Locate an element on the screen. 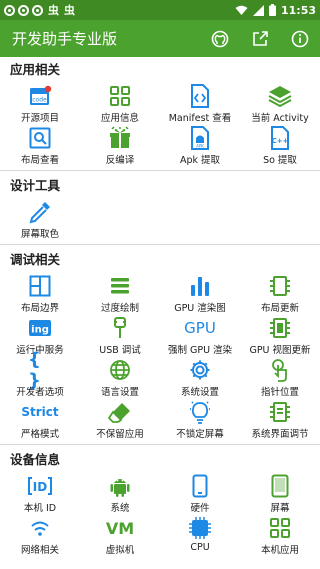 The image size is (320, 569). tool-layout-view: 布局查看 is located at coordinates (40, 146).